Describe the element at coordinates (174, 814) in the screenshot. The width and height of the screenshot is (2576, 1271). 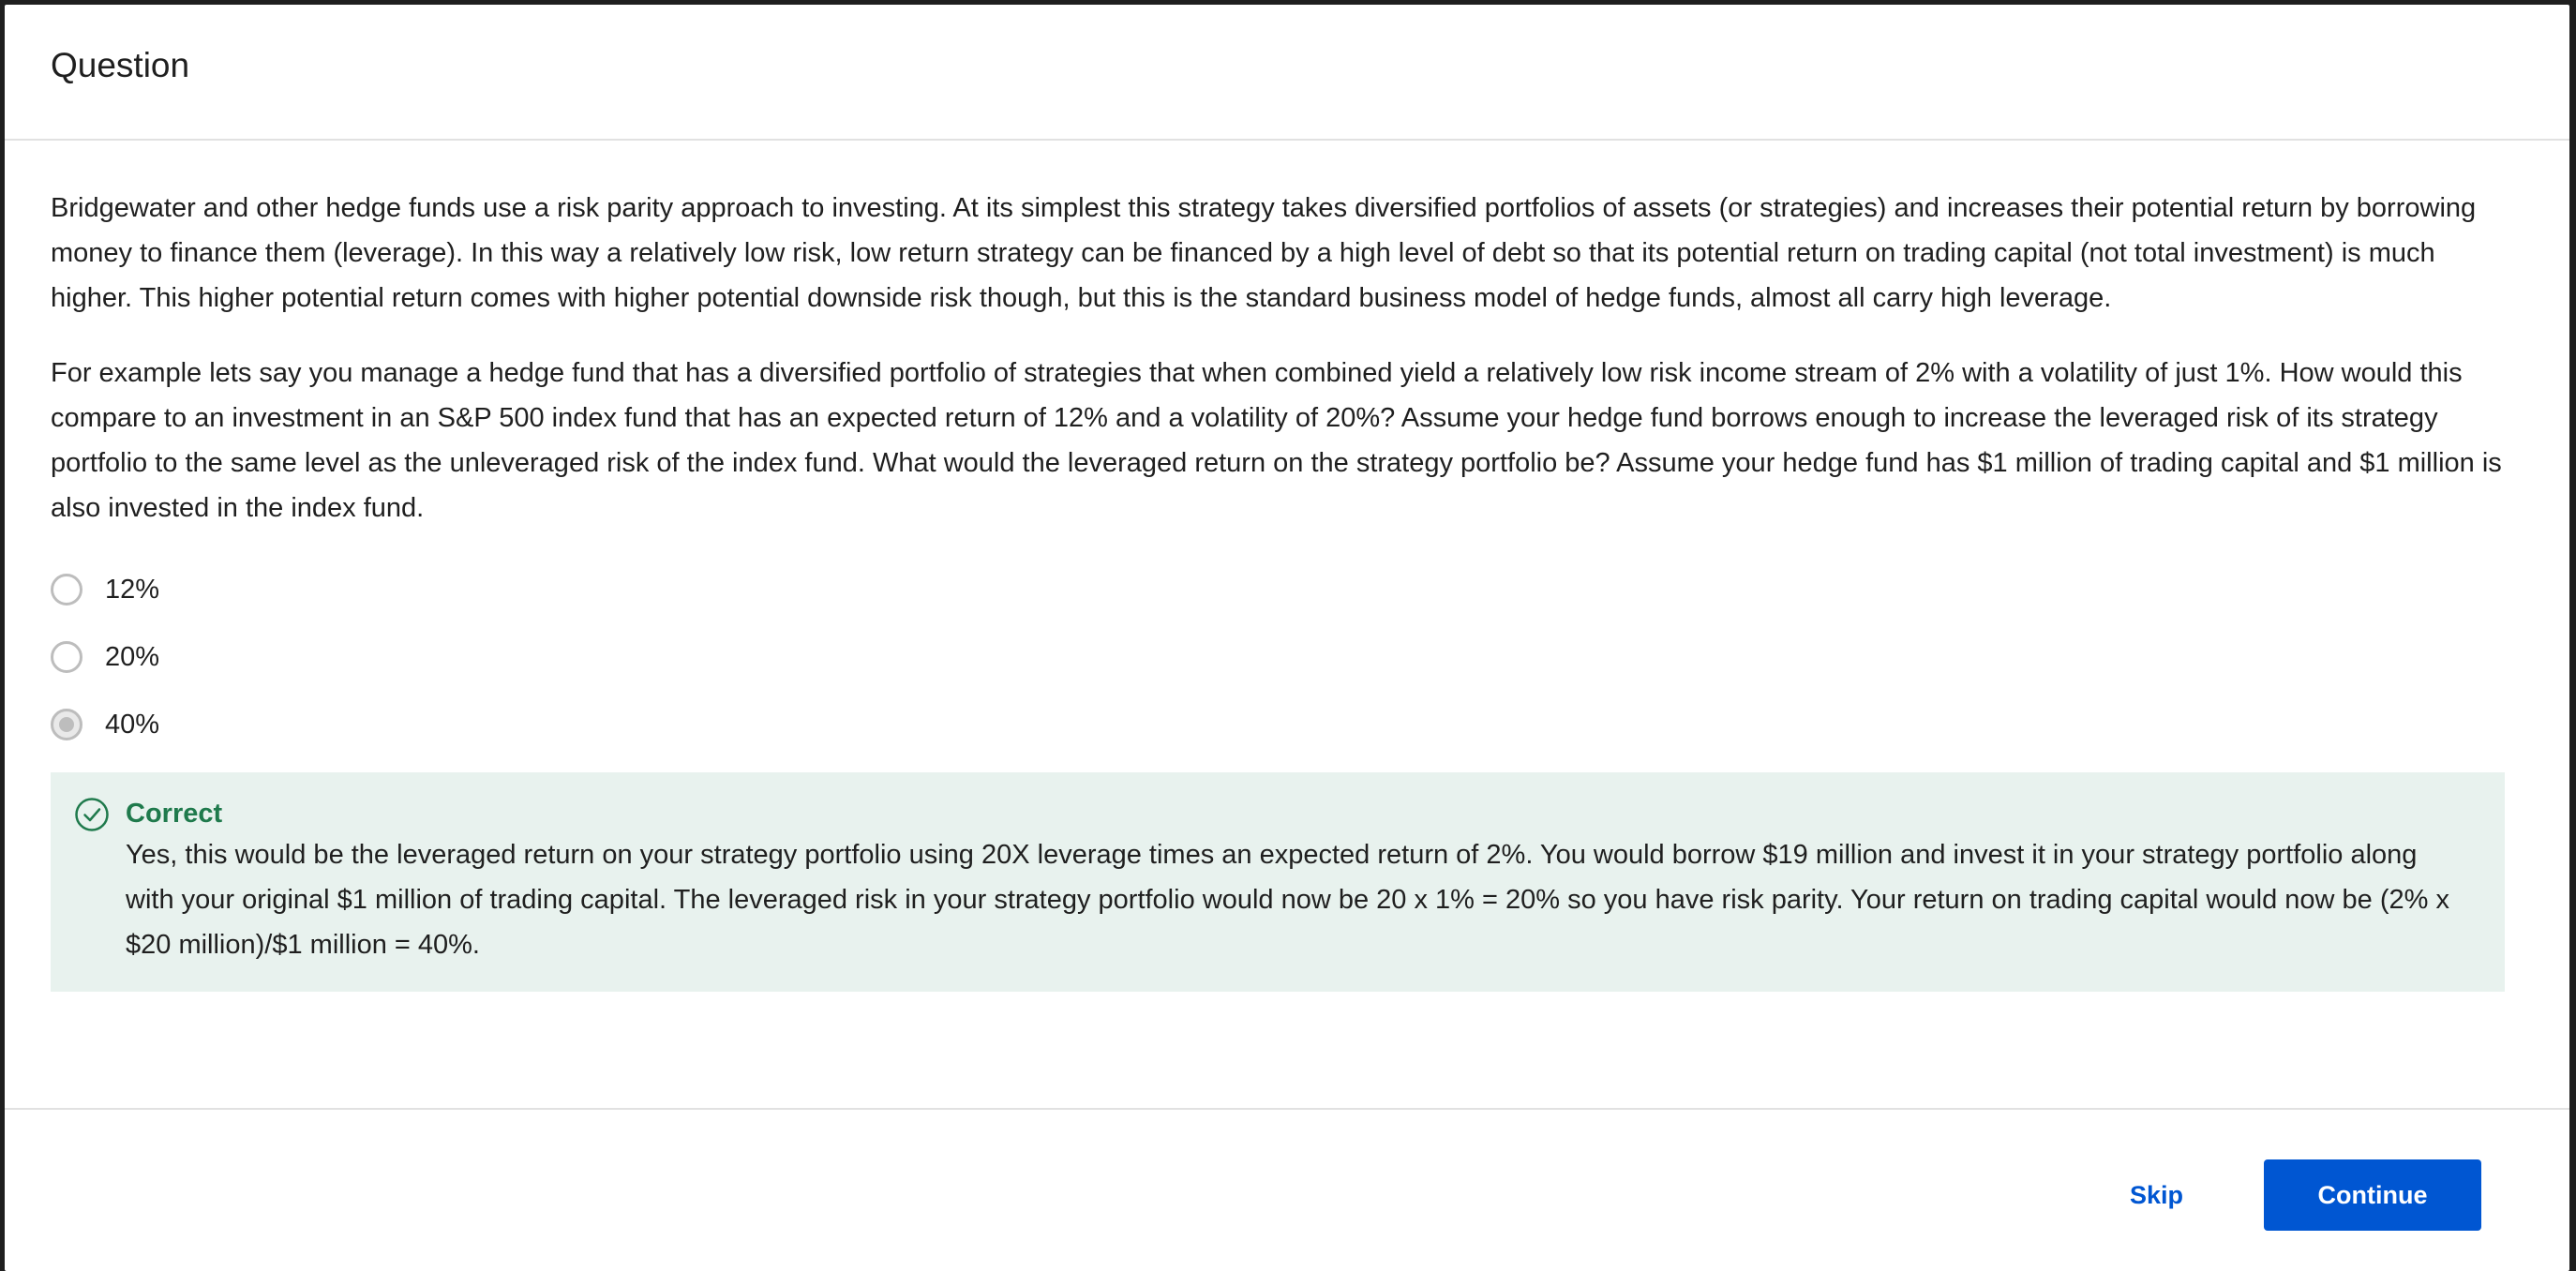
I see `feedback-status: Correct` at that location.